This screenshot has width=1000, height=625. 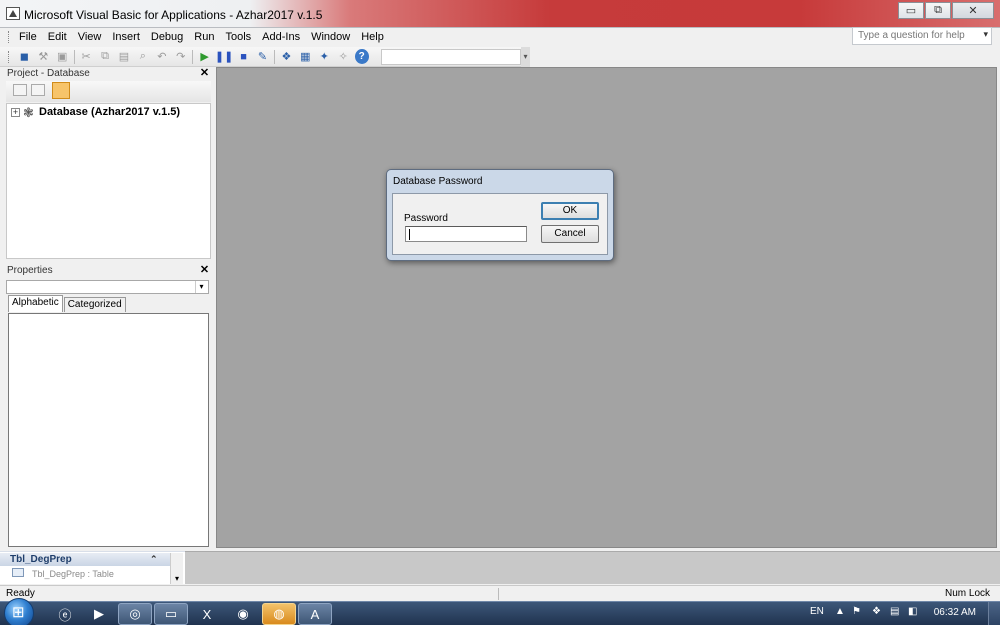 I want to click on password-label: Password, so click(x=426, y=218).